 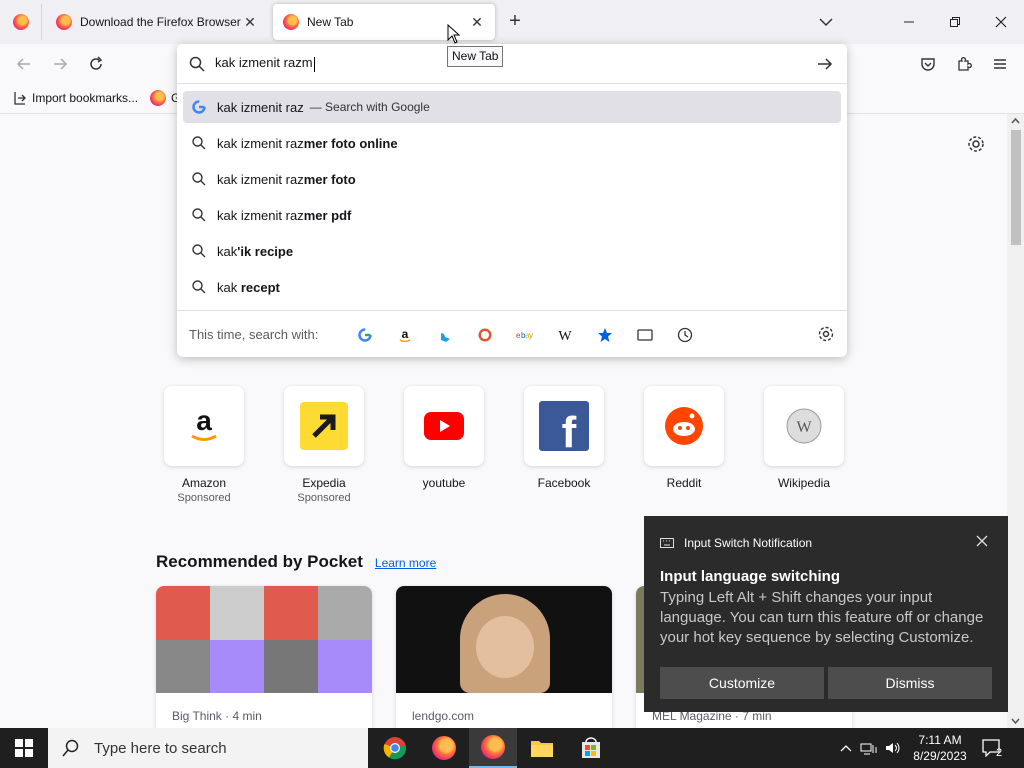 What do you see at coordinates (940, 748) in the screenshot?
I see `taskbar-clock: 7:11 AM 8/29/2023` at bounding box center [940, 748].